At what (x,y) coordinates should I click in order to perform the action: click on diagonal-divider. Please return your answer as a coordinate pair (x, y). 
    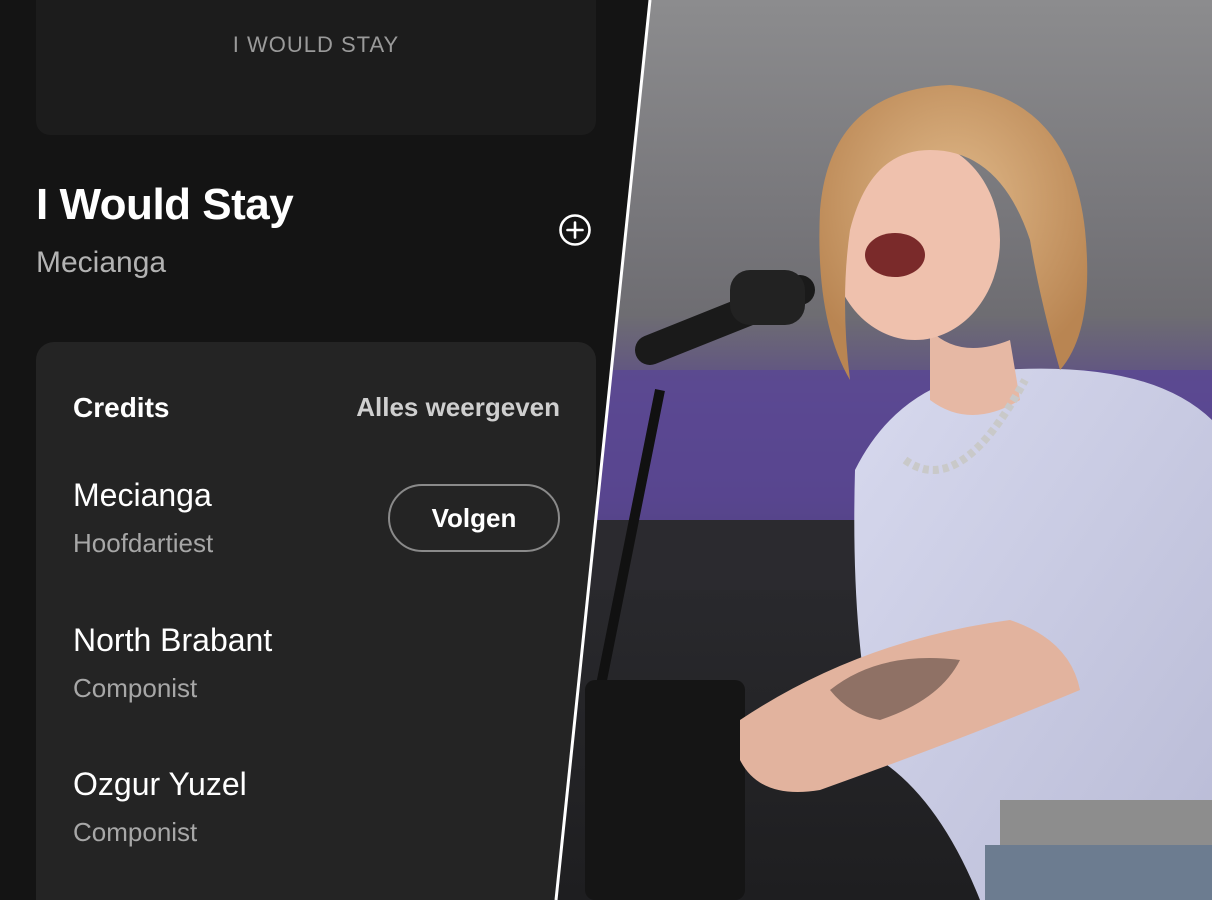
    Looking at the image, I should click on (603, 450).